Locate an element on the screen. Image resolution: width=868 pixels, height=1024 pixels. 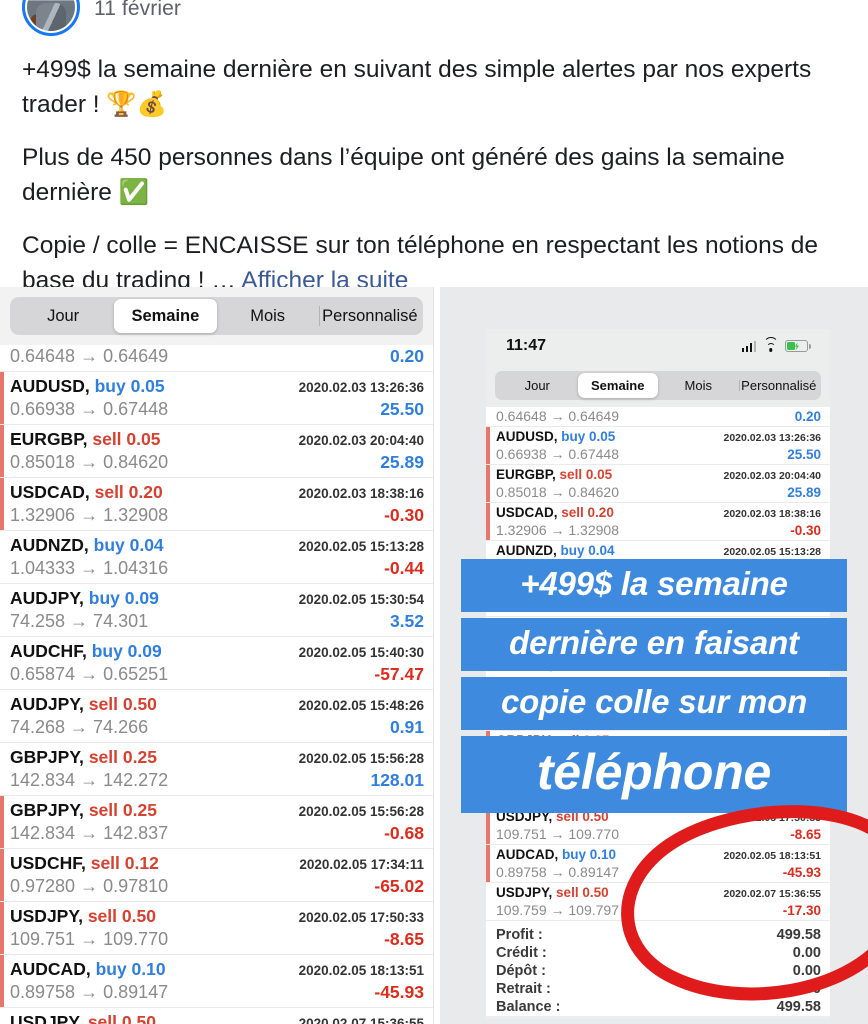
summary-row: Retrait : 0.00 is located at coordinates (658, 989).